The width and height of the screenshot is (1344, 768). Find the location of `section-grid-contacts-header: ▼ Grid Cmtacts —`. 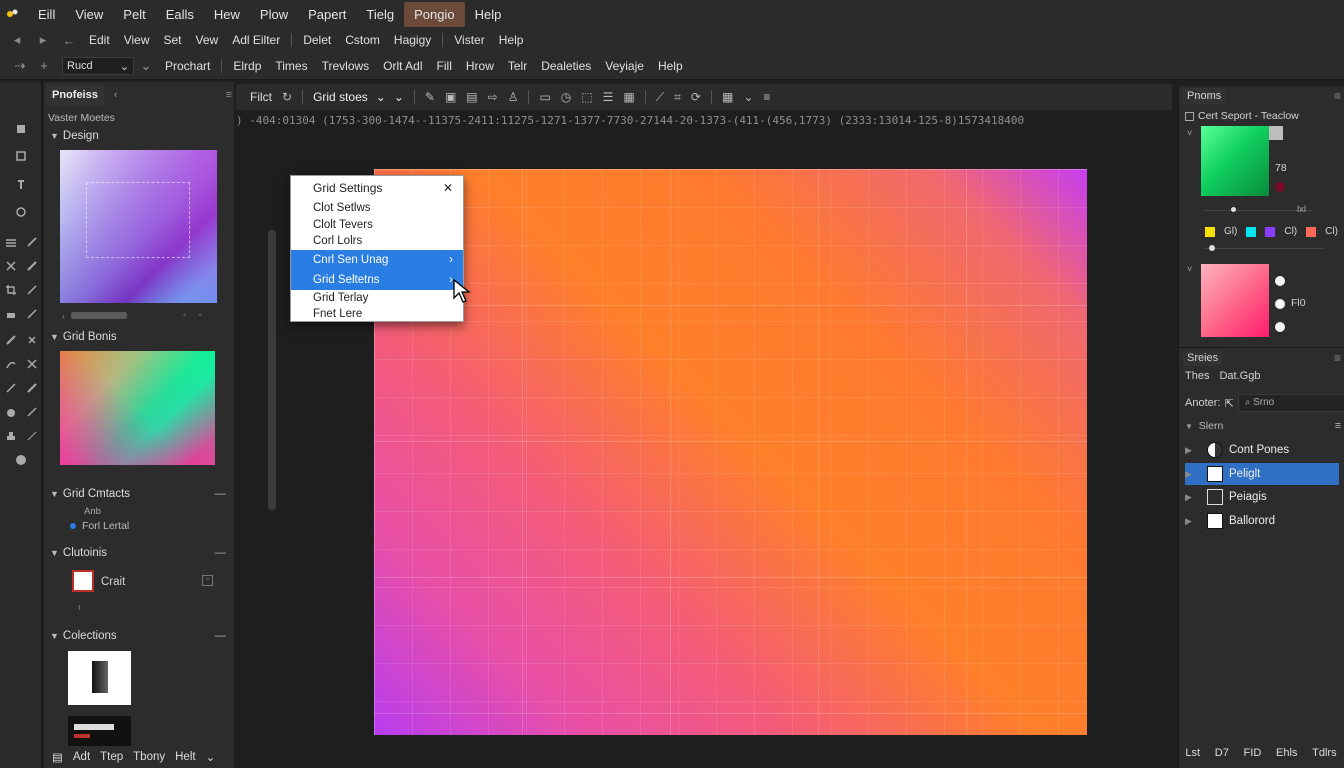

section-grid-contacts-header: ▼ Grid Cmtacts — is located at coordinates (138, 494).